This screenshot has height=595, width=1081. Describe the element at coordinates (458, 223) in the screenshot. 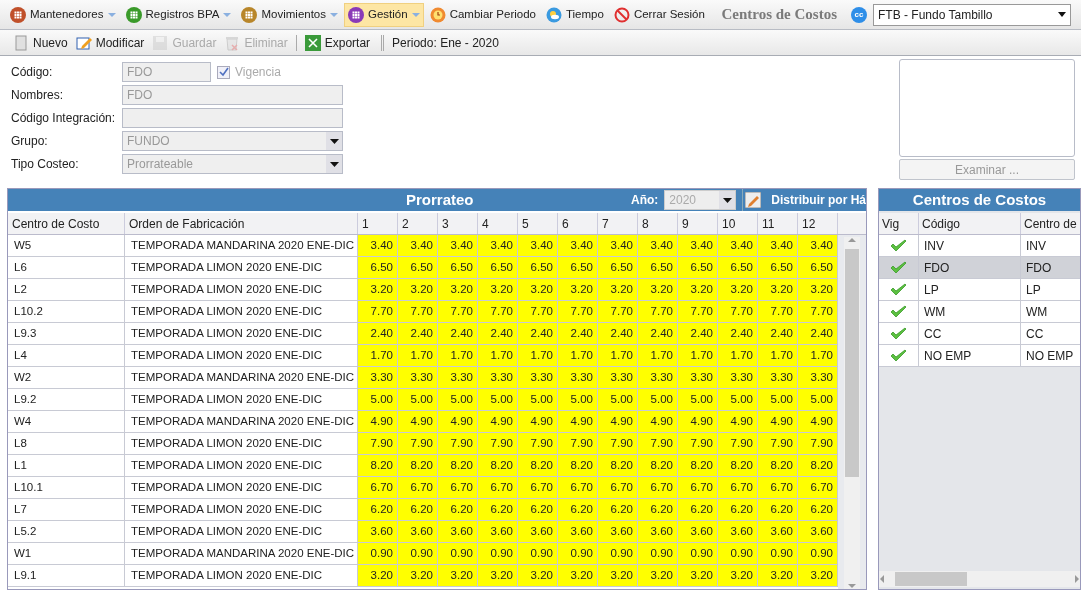

I see `column-header: 3` at that location.